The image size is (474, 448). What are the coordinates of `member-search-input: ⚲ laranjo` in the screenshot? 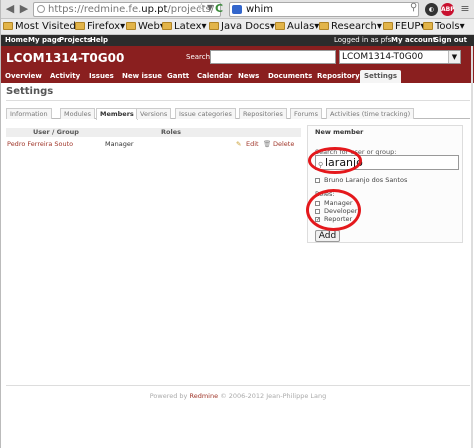 It's located at (387, 162).